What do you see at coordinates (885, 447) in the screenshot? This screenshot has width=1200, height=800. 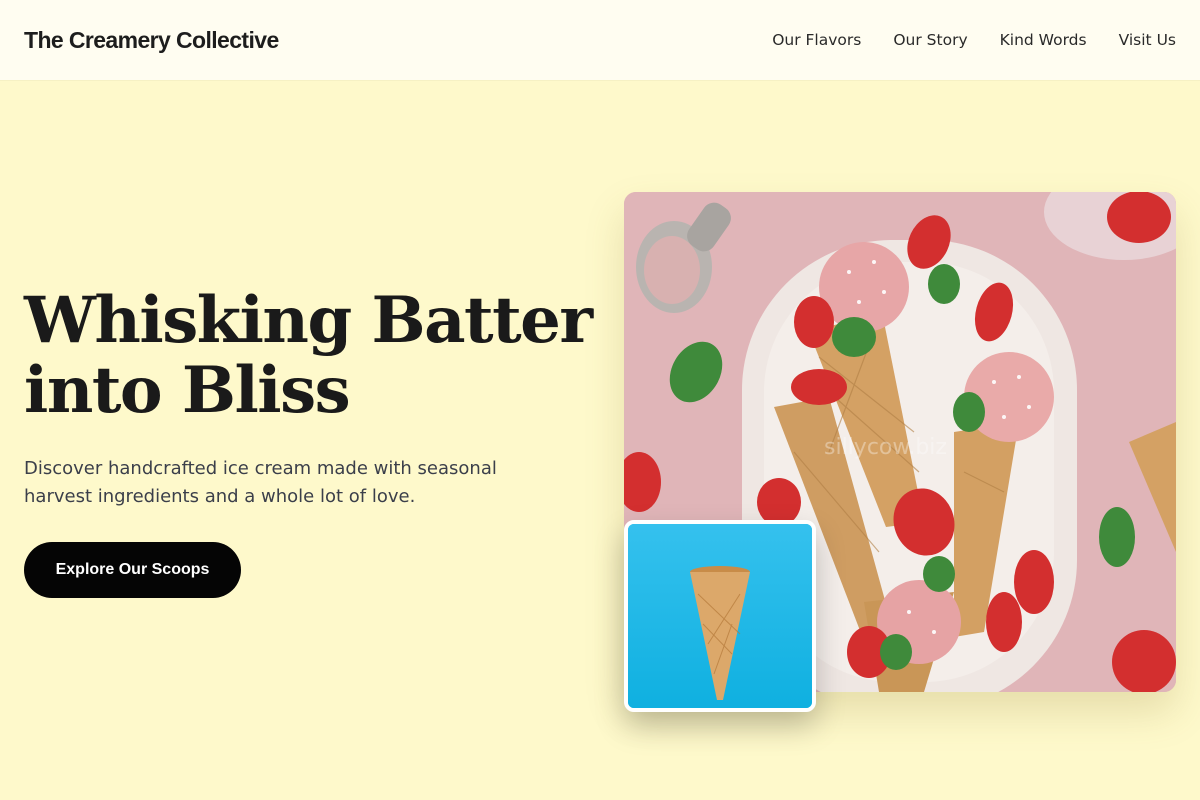 I see `image-watermark: sillycow.biz` at bounding box center [885, 447].